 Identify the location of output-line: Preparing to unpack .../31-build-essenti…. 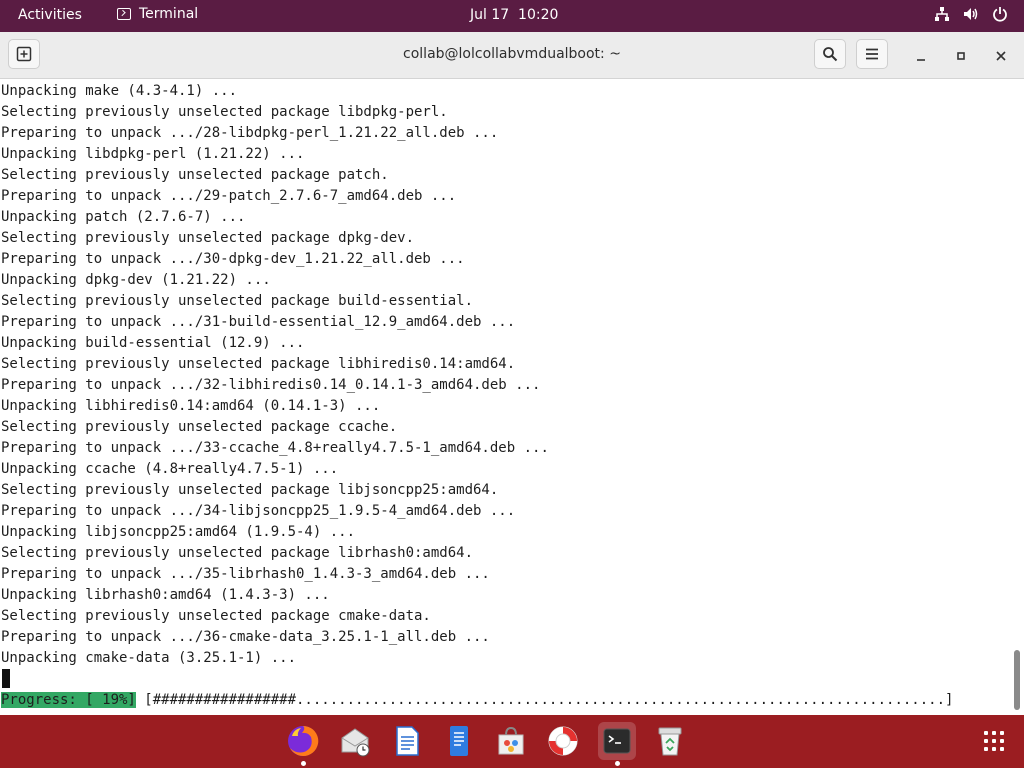
(258, 322).